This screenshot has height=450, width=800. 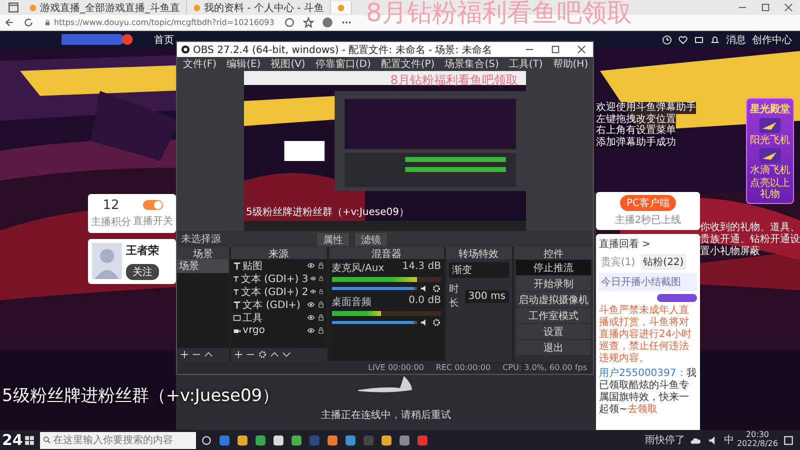 I want to click on extension-icon, so click(x=290, y=22).